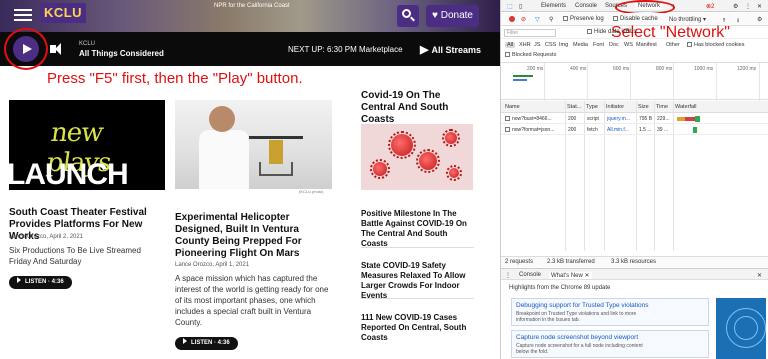 The width and height of the screenshot is (768, 359). What do you see at coordinates (646, 119) in the screenshot?
I see `row-size: 795 B` at bounding box center [646, 119].